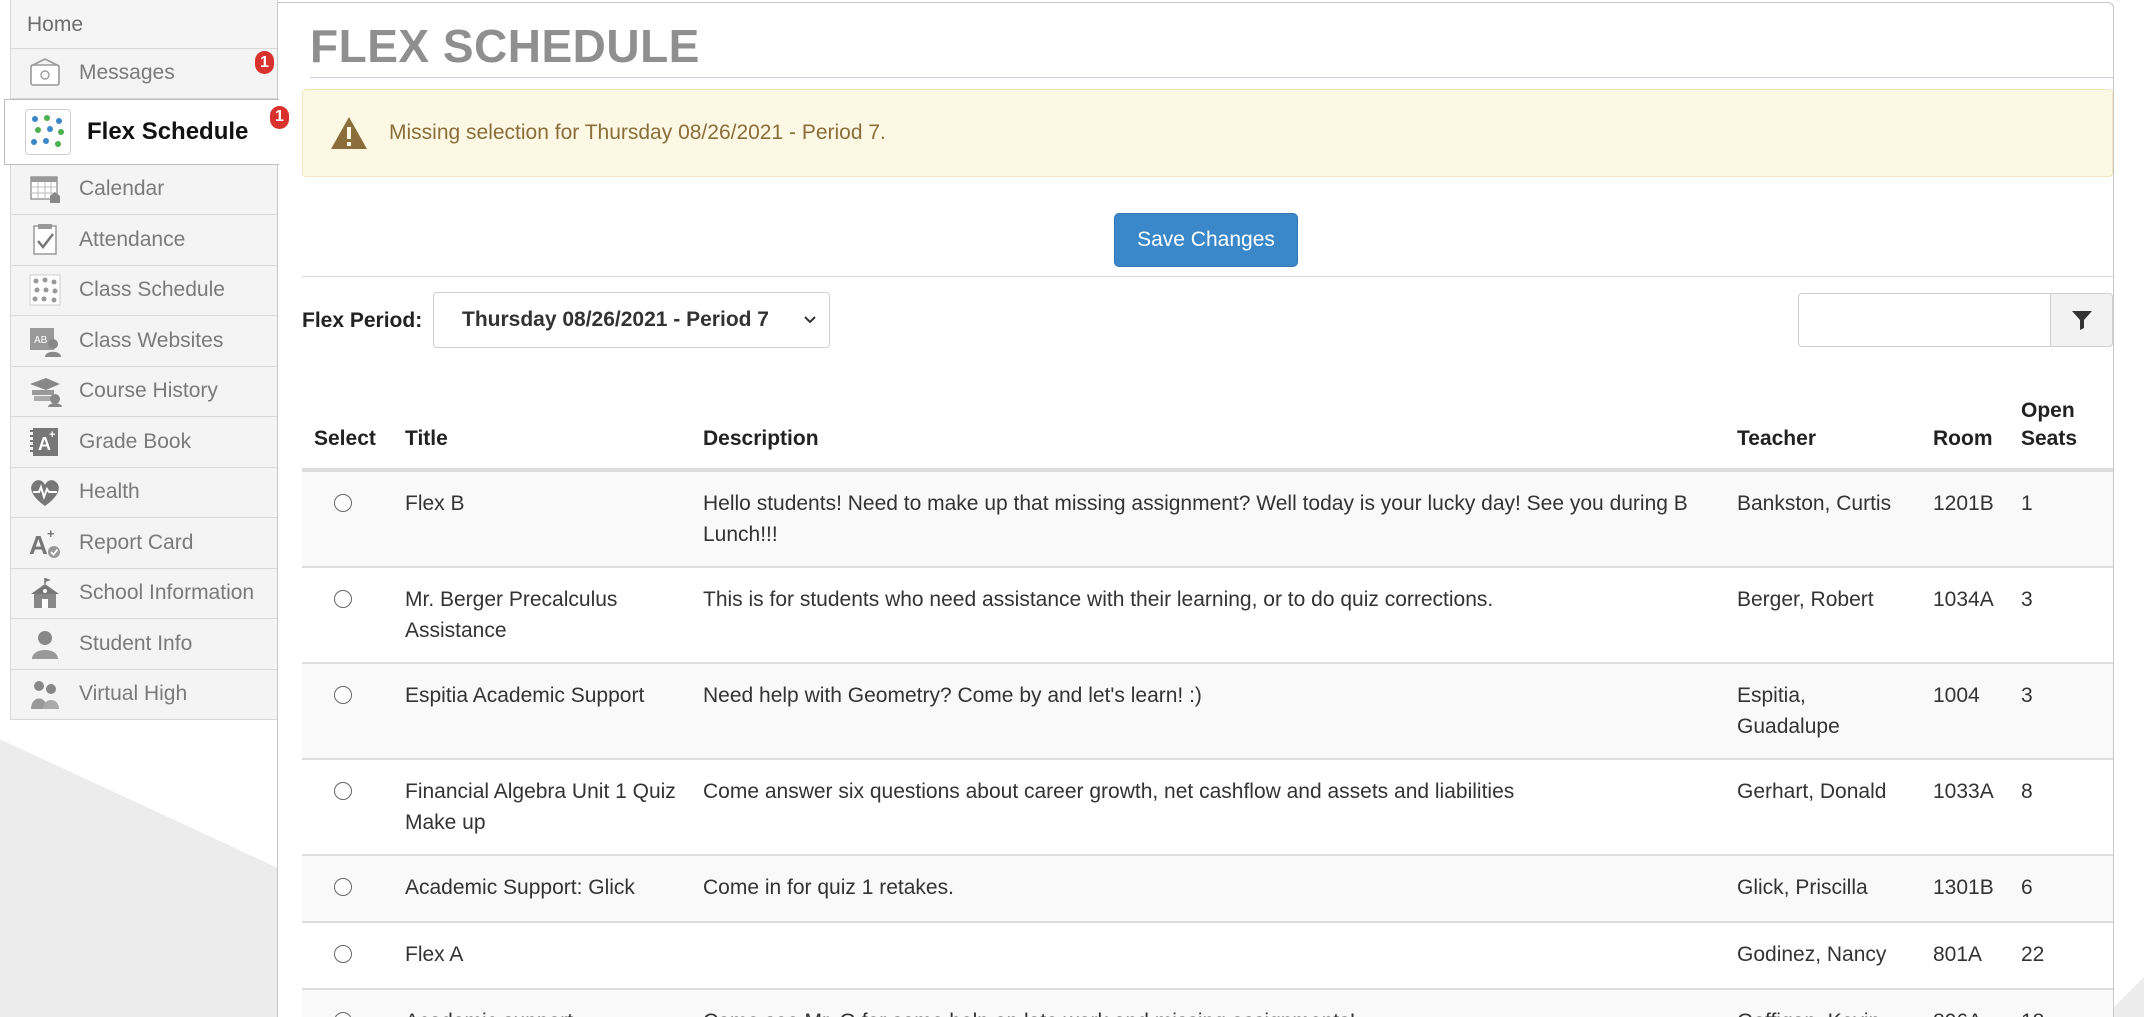 The width and height of the screenshot is (2144, 1017). What do you see at coordinates (1823, 711) in the screenshot?
I see `row-teacher: Espitia, Guadalupe` at bounding box center [1823, 711].